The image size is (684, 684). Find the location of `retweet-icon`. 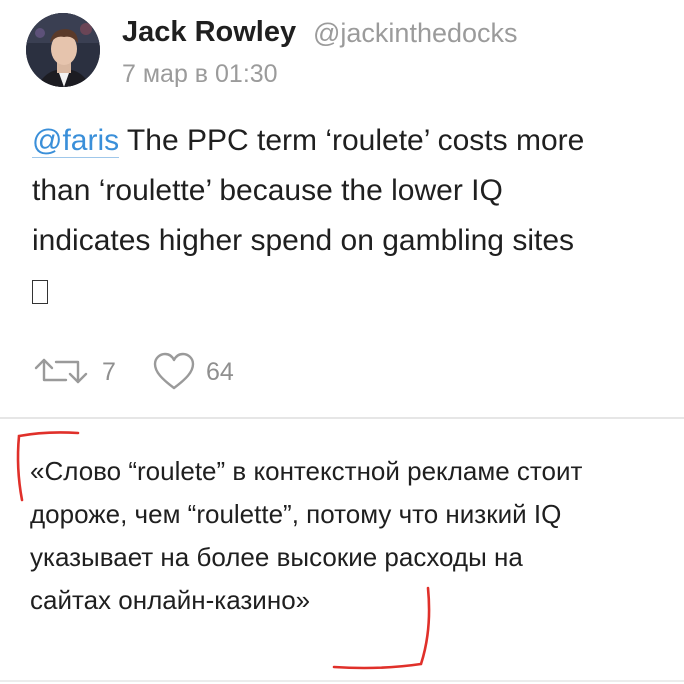

retweet-icon is located at coordinates (62, 373).